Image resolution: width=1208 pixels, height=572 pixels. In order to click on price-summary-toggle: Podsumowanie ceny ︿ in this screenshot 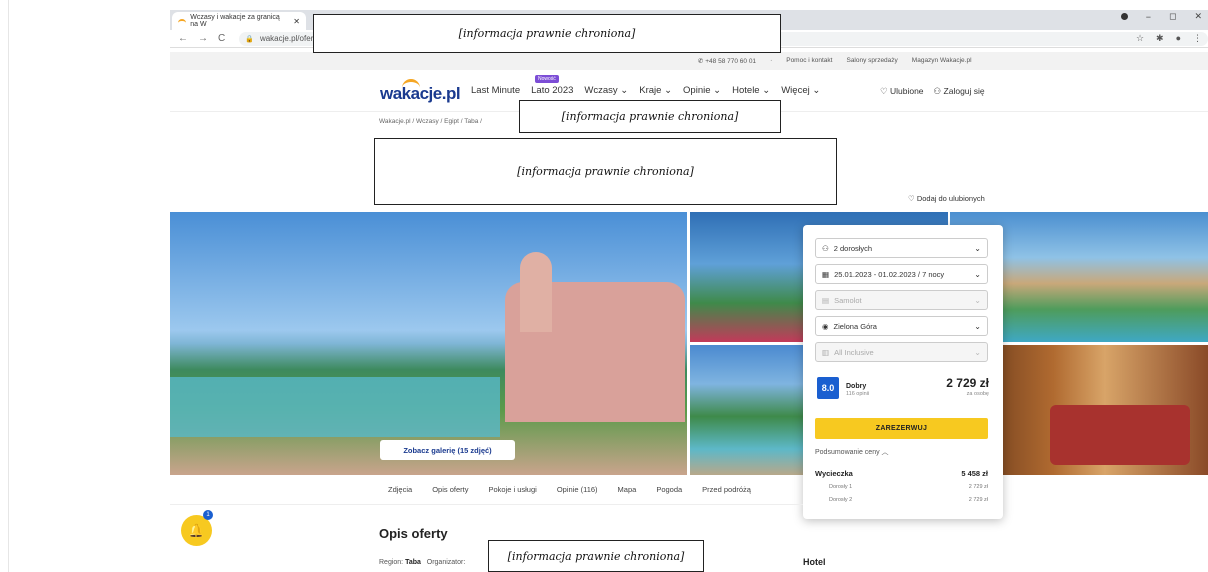, I will do `click(852, 452)`.